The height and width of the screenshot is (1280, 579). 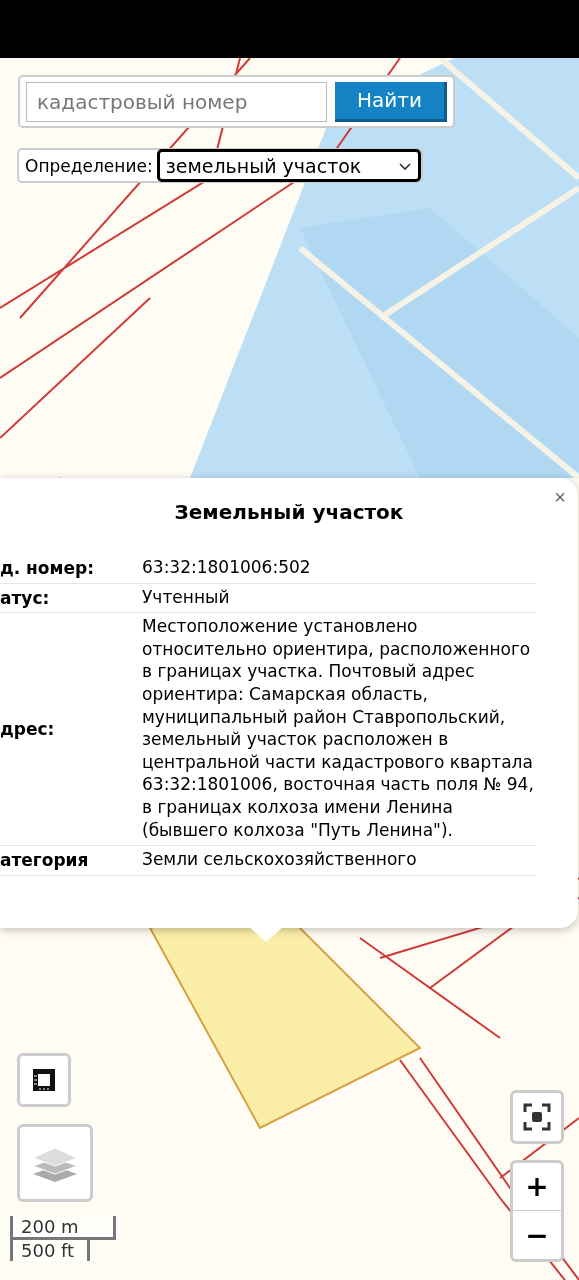 What do you see at coordinates (176, 101) in the screenshot?
I see `search-field: кадастровый номер` at bounding box center [176, 101].